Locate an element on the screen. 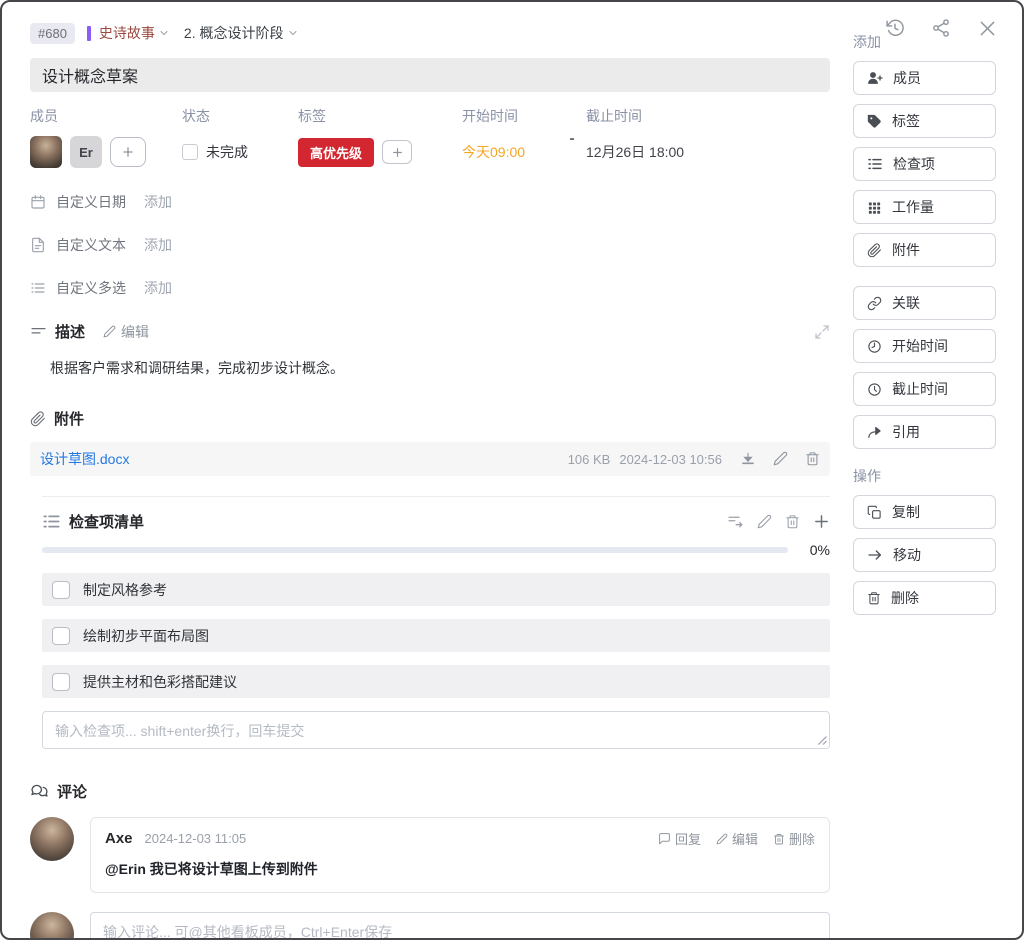 This screenshot has height=940, width=1024. sidebar-add-tag-button: 标签 is located at coordinates (924, 121).